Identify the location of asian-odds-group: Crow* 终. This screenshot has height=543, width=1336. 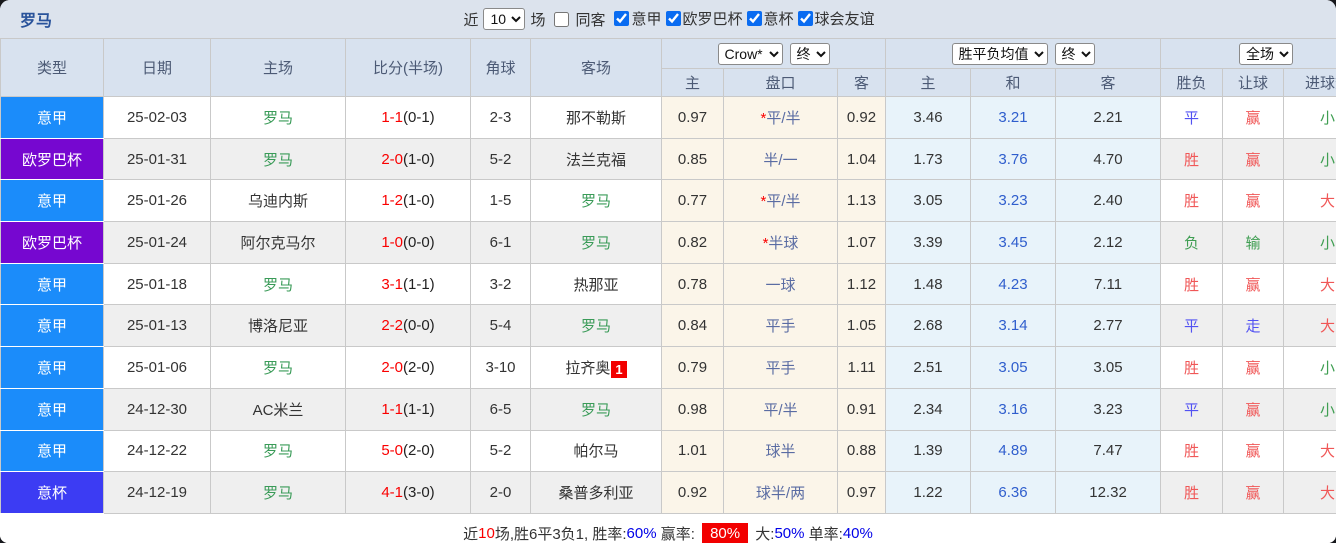
(773, 53).